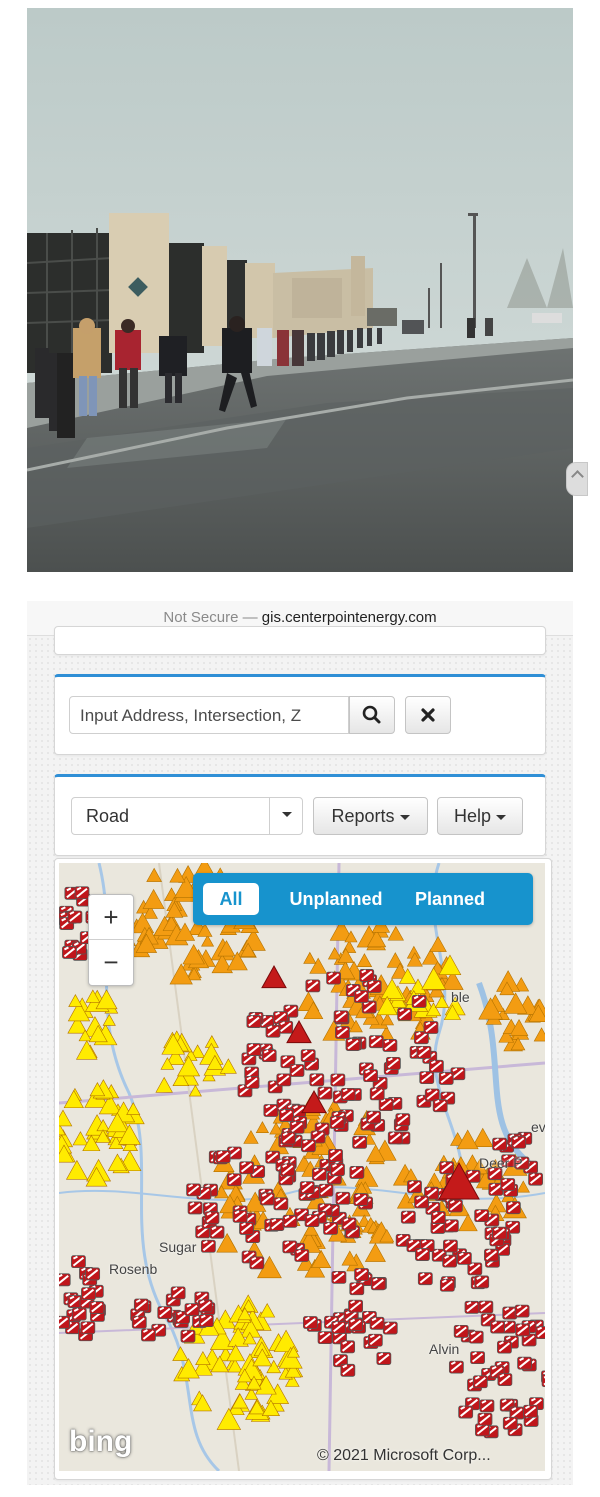 The width and height of the screenshot is (600, 1497). I want to click on security-label: Not Secure —, so click(210, 617).